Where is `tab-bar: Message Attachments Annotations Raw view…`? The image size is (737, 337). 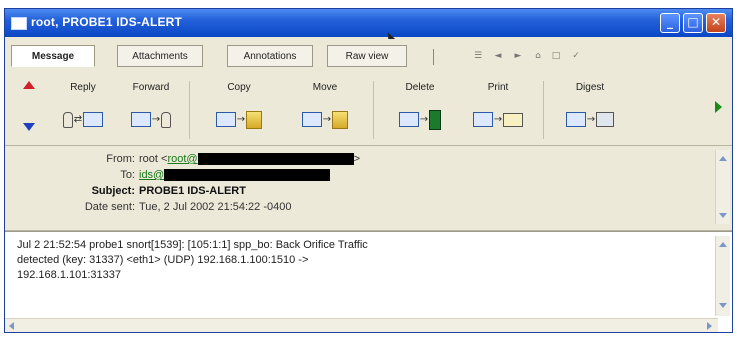 tab-bar: Message Attachments Annotations Raw view… is located at coordinates (368, 56).